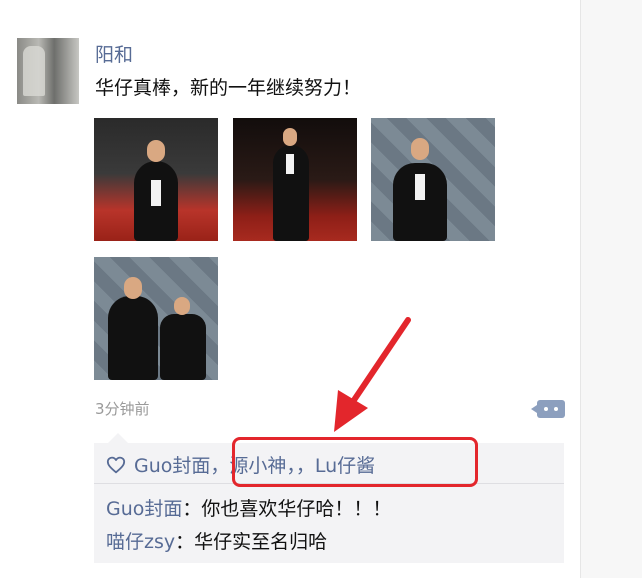 The image size is (642, 578). Describe the element at coordinates (34, 71) in the screenshot. I see `avatar-figure` at that location.